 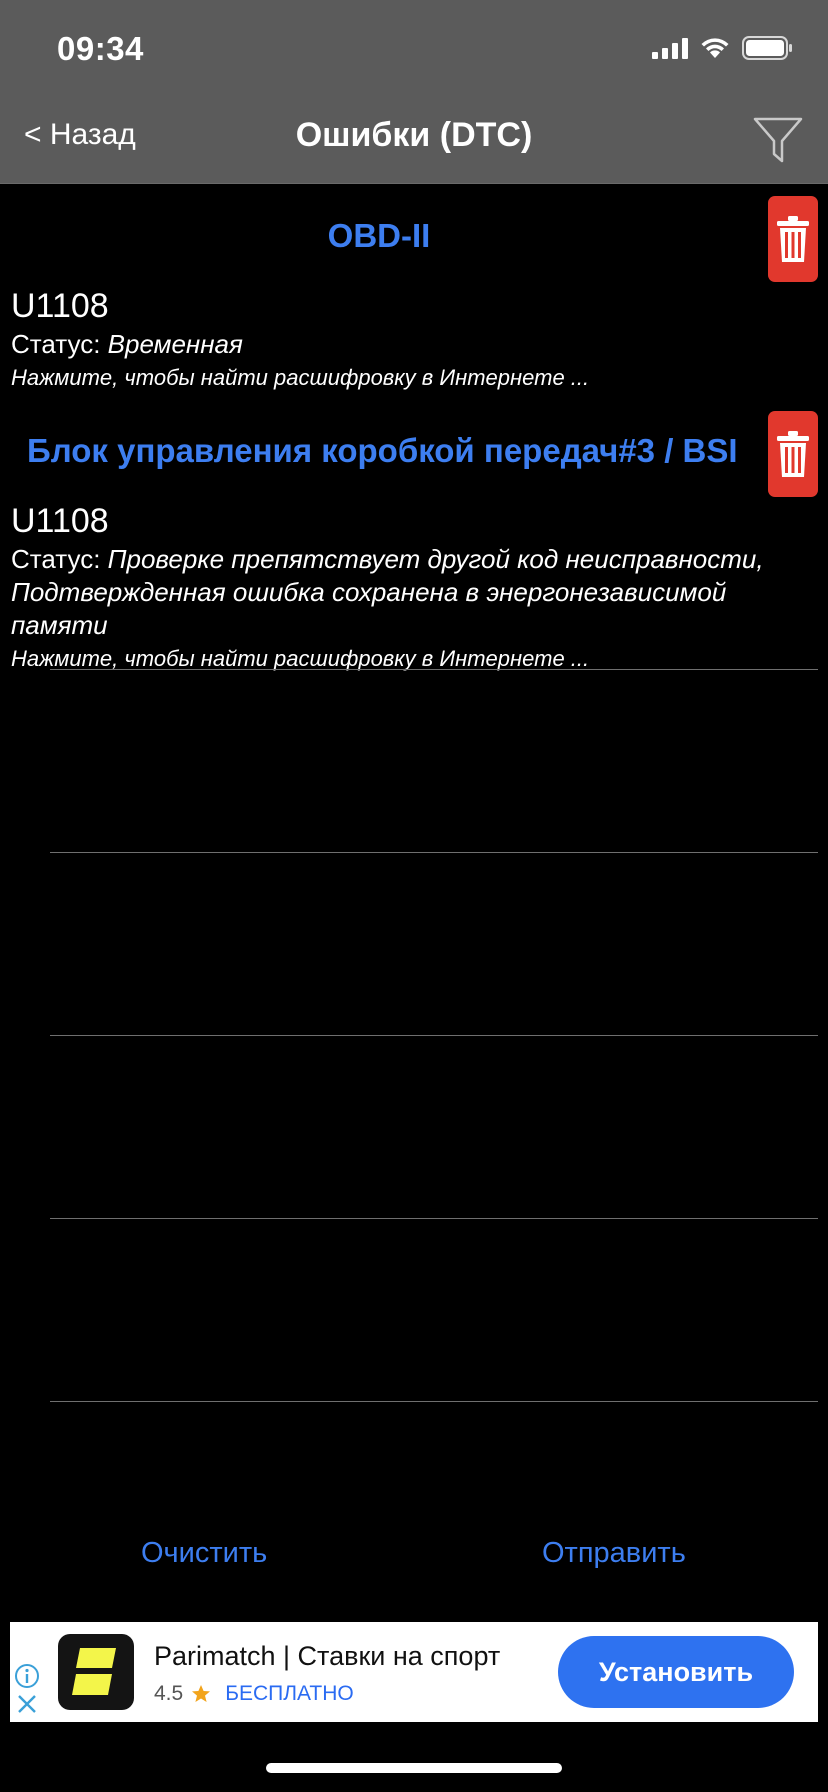 What do you see at coordinates (175, 344) in the screenshot?
I see `status-value: Временная` at bounding box center [175, 344].